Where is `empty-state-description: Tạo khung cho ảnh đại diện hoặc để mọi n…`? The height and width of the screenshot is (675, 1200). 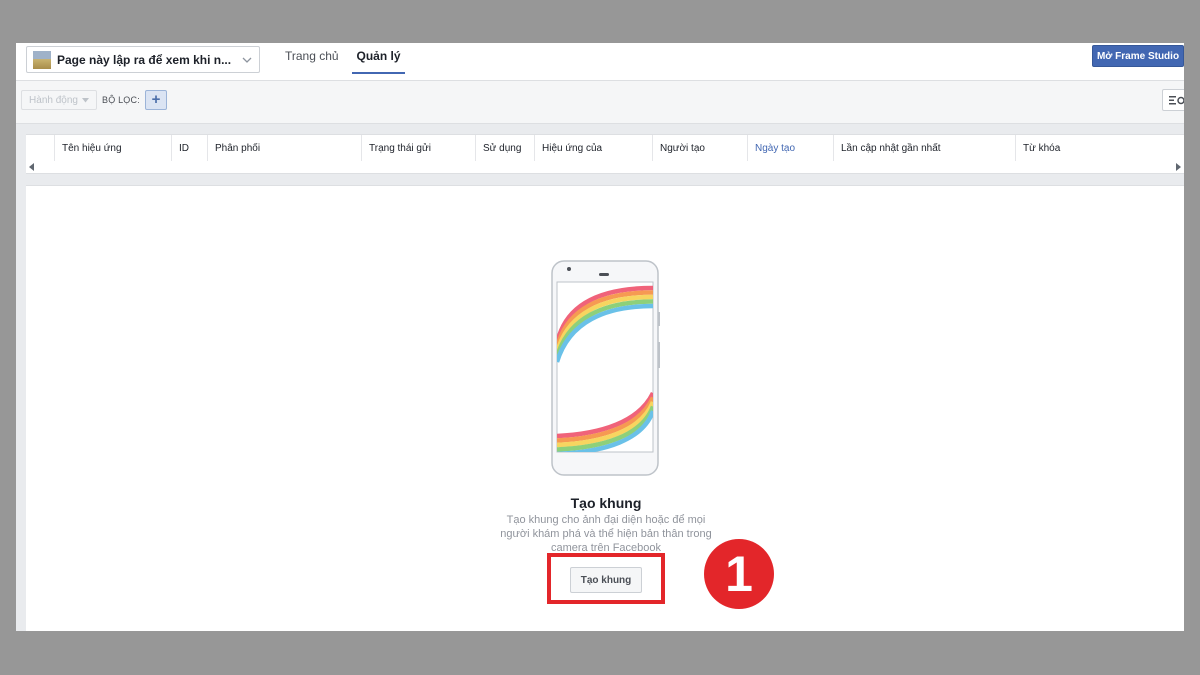 empty-state-description: Tạo khung cho ảnh đại diện hoặc để mọi n… is located at coordinates (606, 534).